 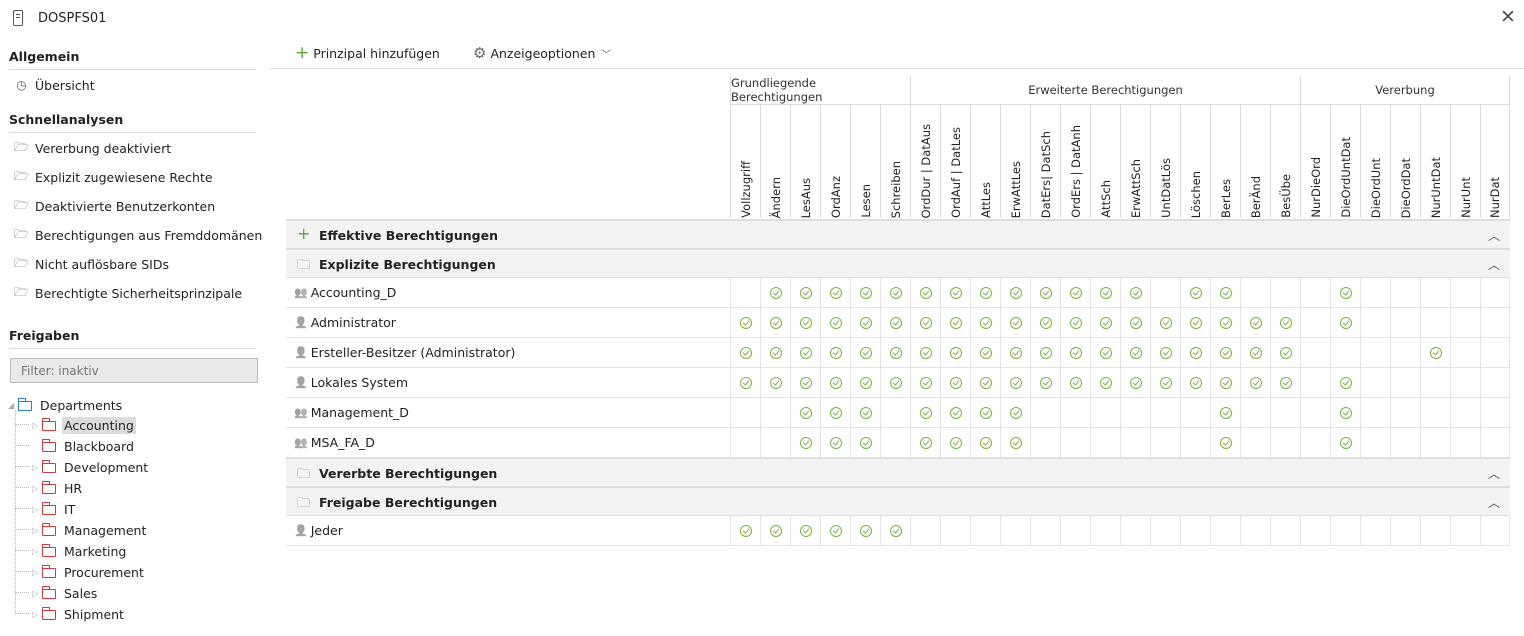 I want to click on sidebar-item-quick-2: 🗁 Deaktivierte Benutzerkonten, so click(x=114, y=206).